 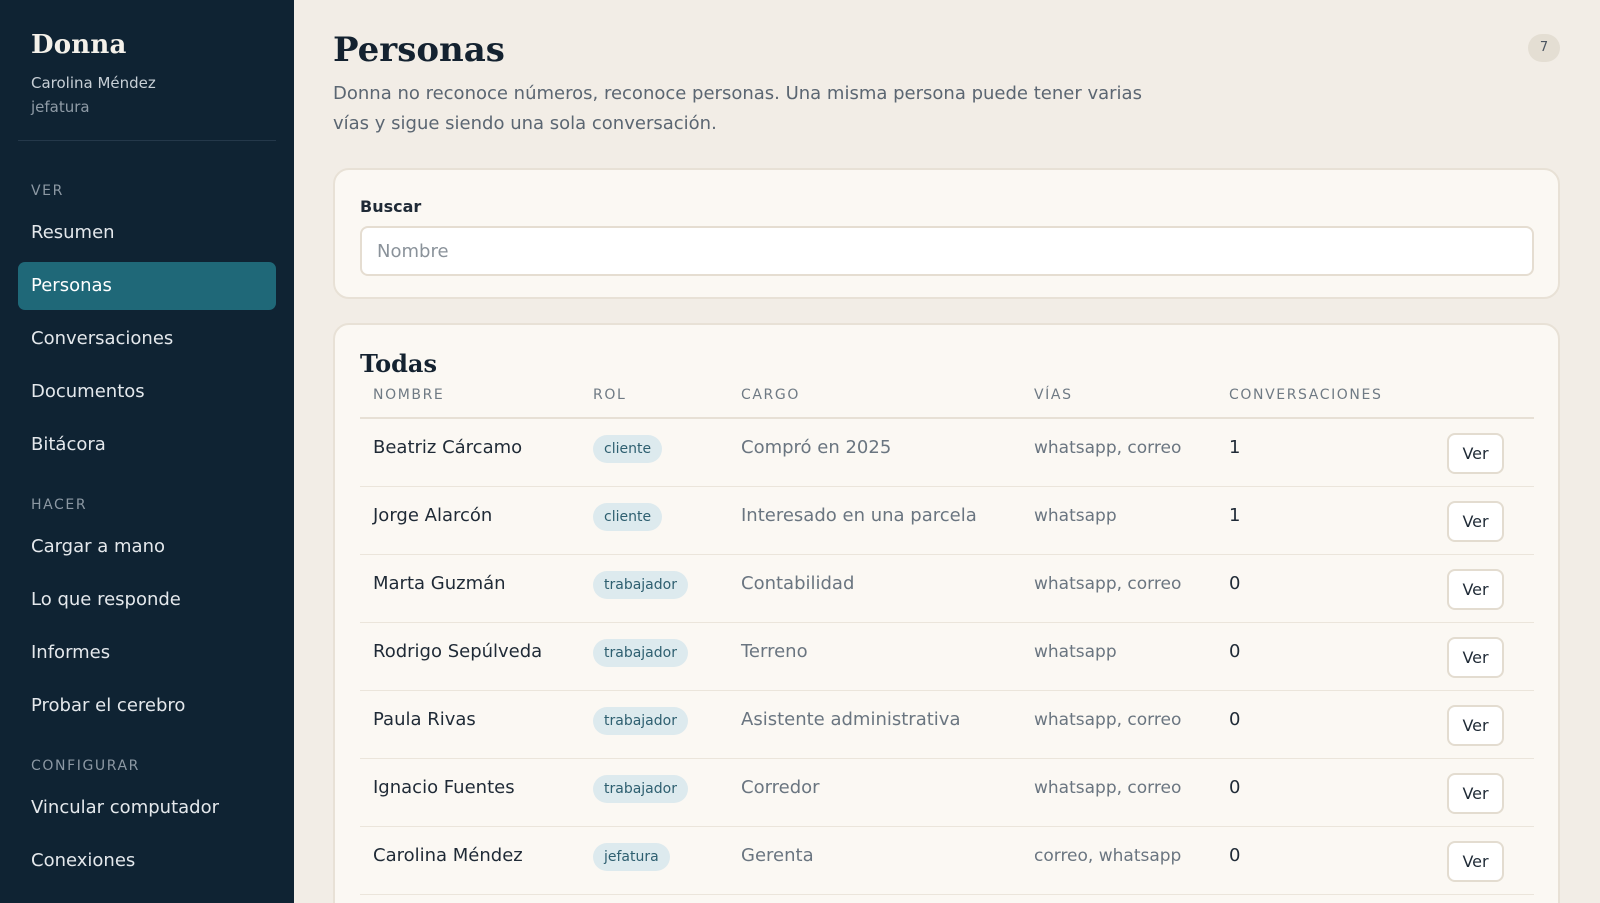 I want to click on column-header-nombre: NOMBRE, so click(x=409, y=395).